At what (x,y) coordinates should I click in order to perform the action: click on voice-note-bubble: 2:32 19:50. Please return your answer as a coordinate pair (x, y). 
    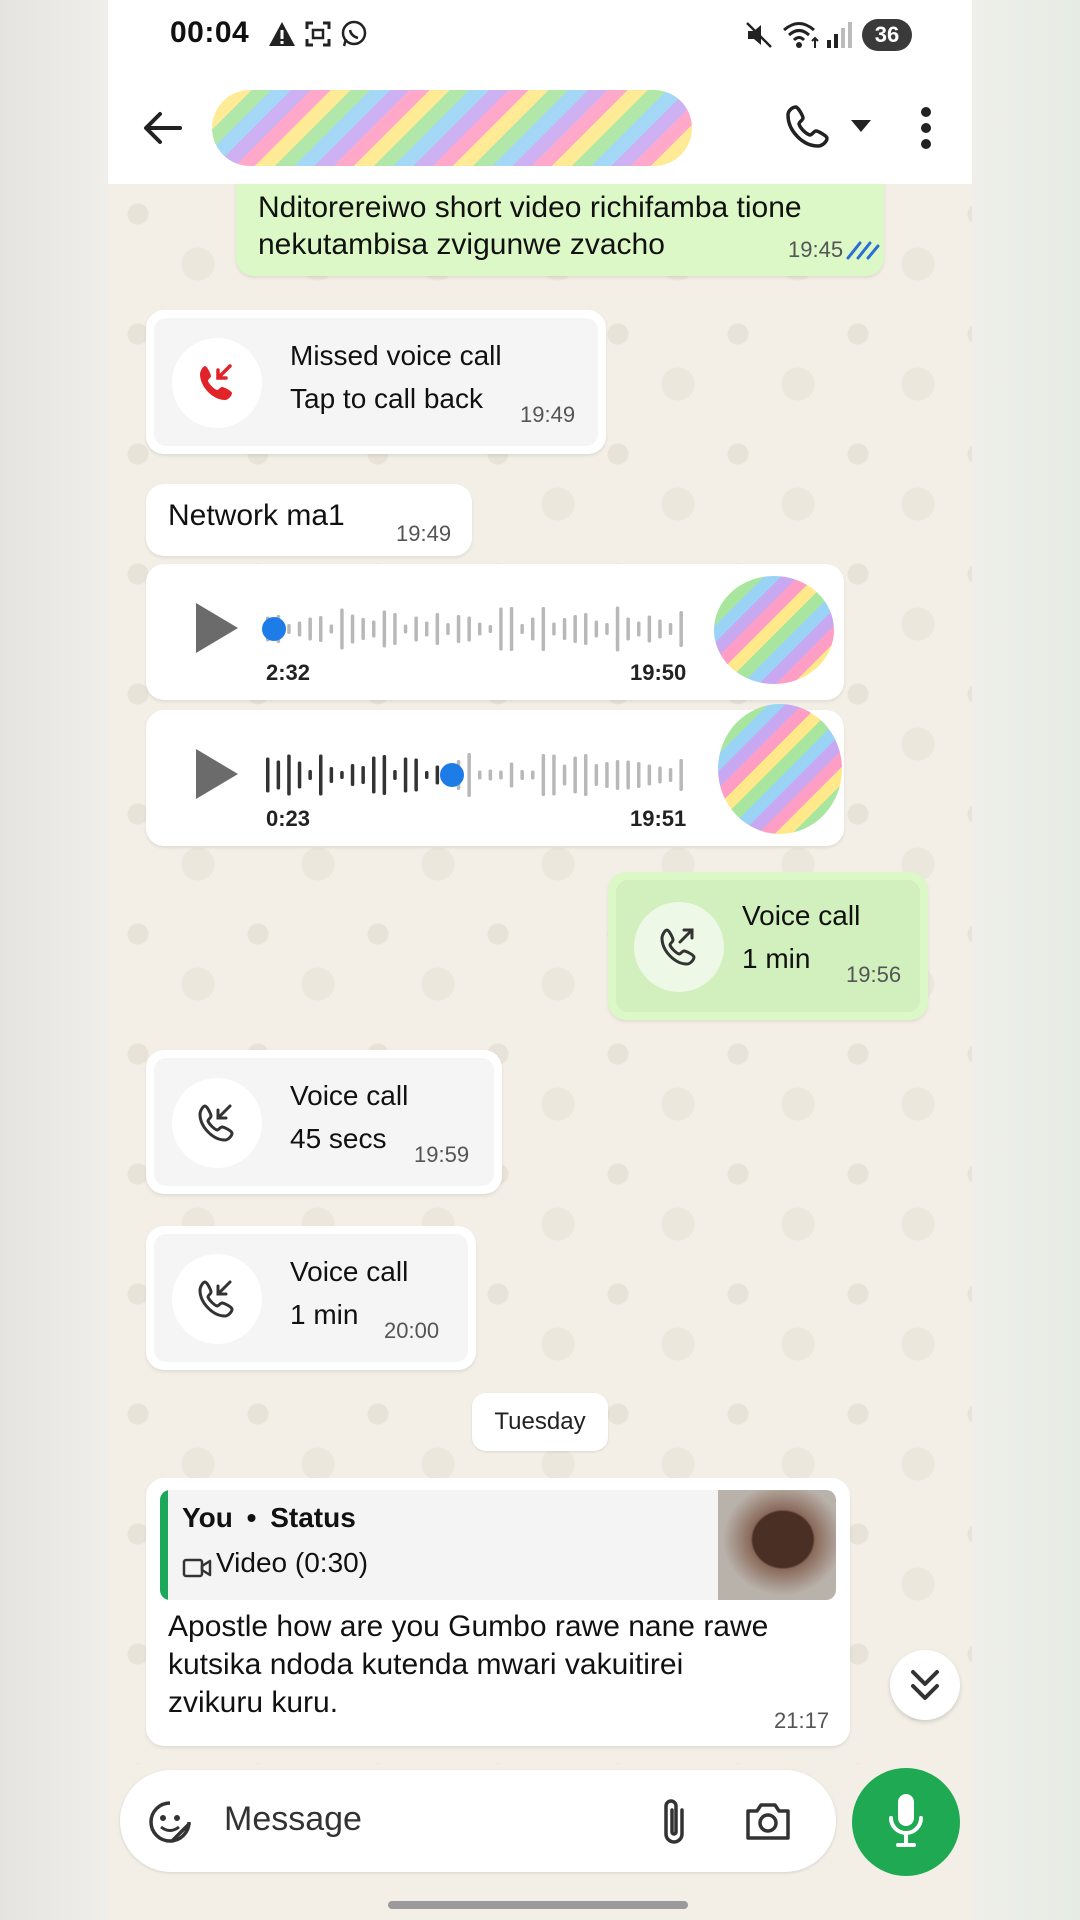
    Looking at the image, I should click on (495, 632).